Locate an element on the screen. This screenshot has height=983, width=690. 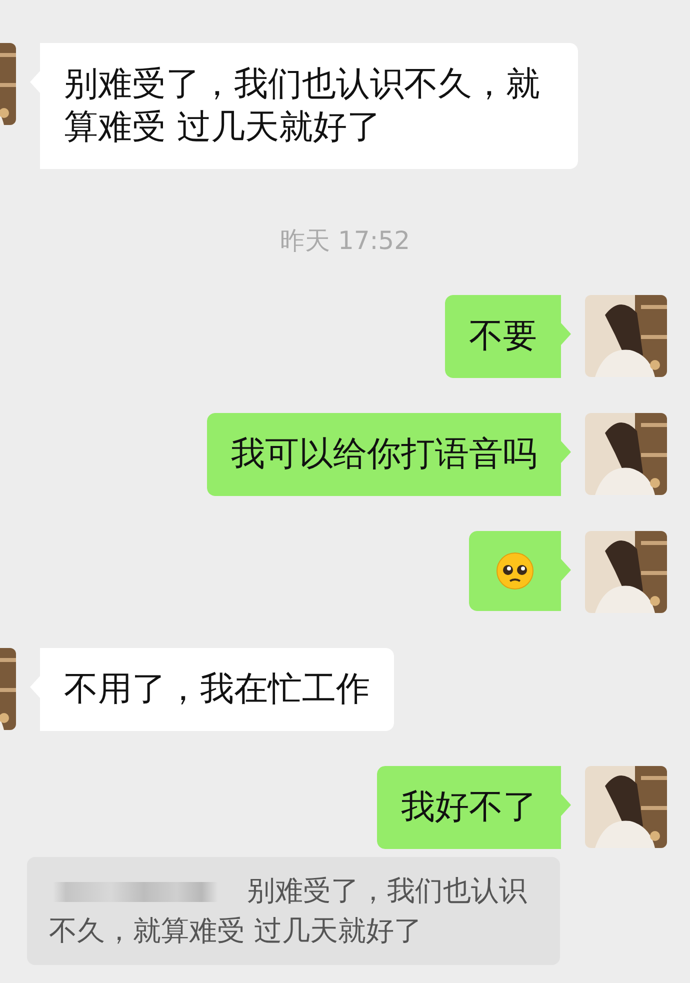
sent-message: 我好不了 is located at coordinates (474, 807).